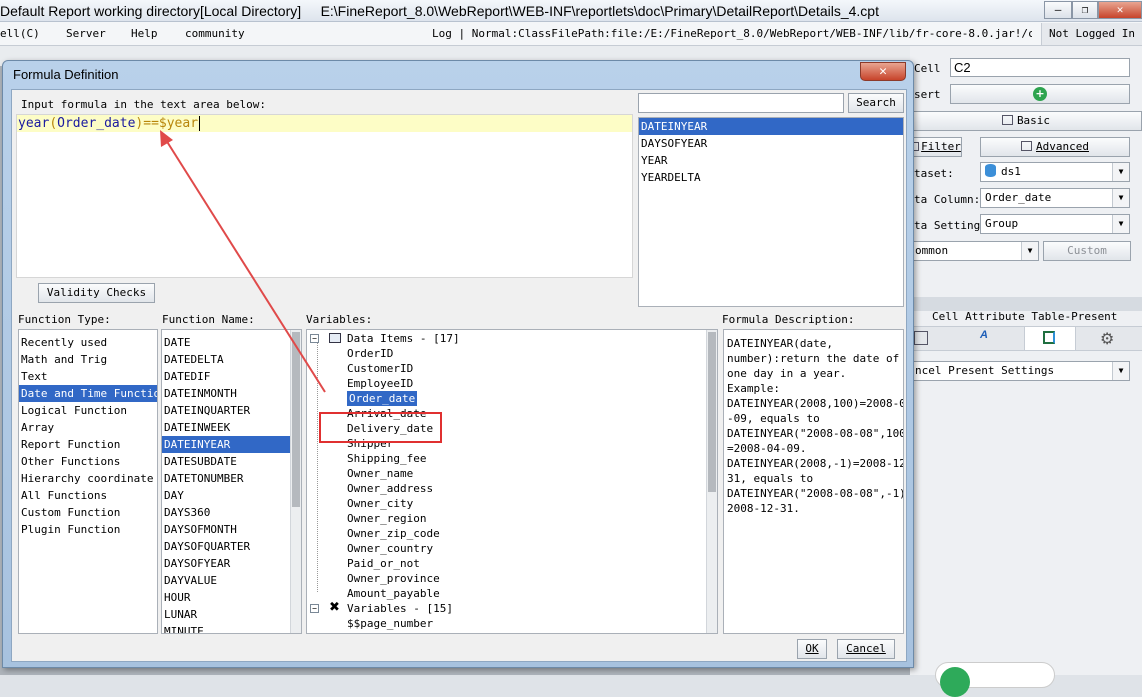  I want to click on arrow-line, so click(245, 266).